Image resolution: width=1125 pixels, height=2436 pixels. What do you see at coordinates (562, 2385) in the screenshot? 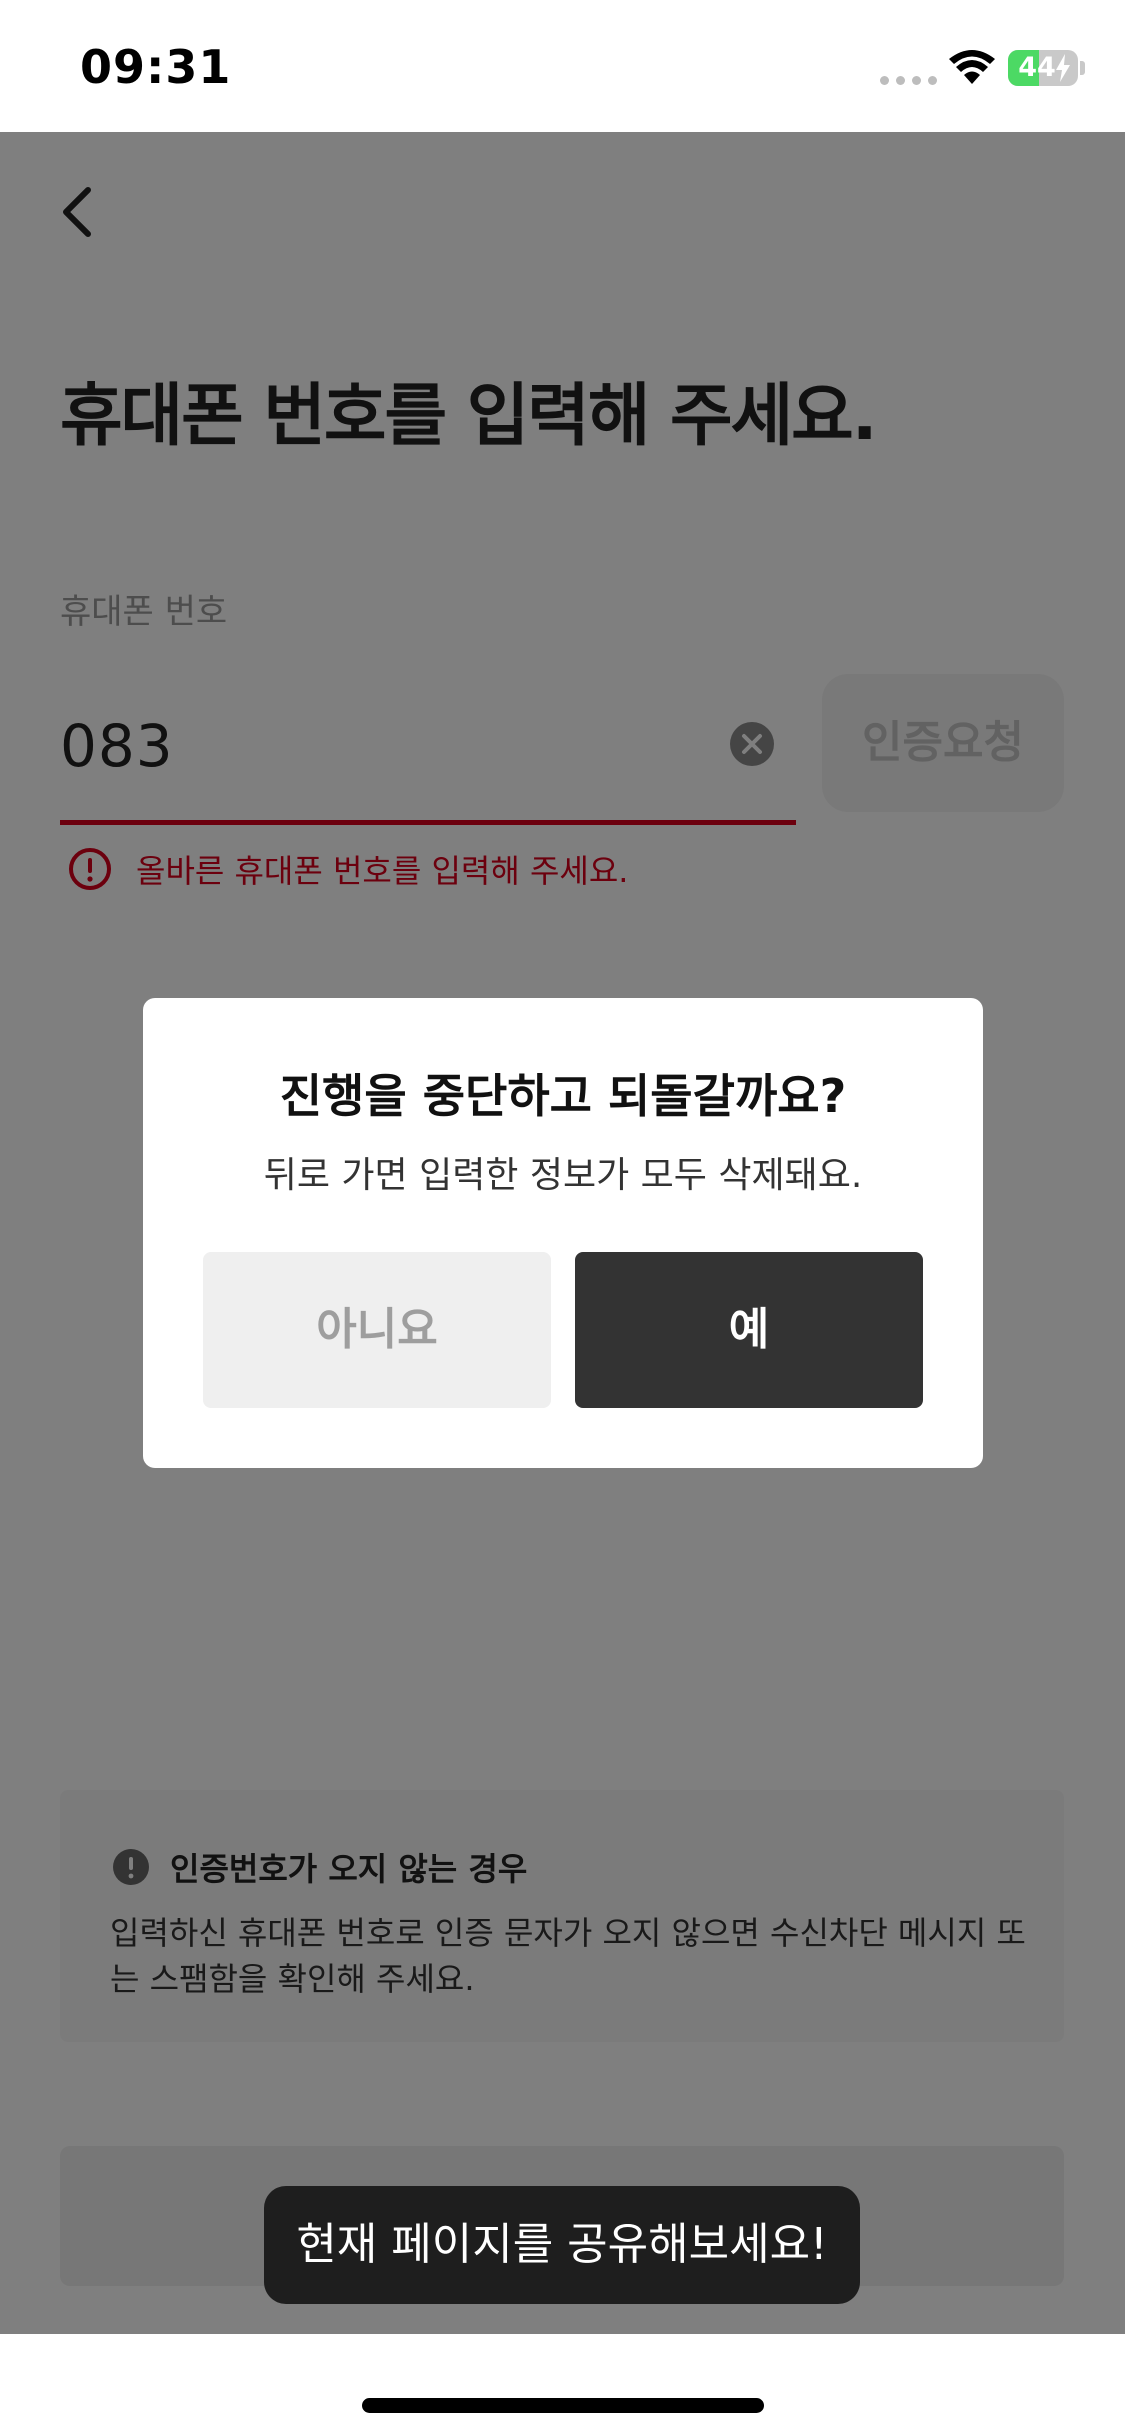
I see `home-bar-area` at bounding box center [562, 2385].